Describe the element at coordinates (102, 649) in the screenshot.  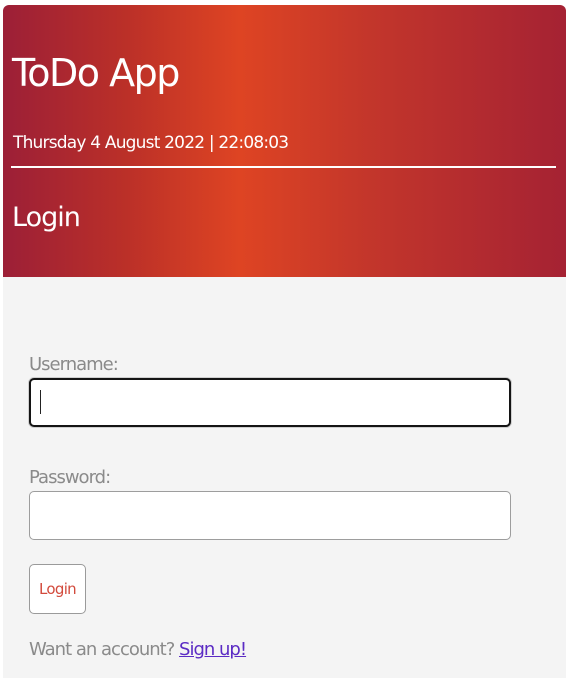
I see `signup-prompt: Want an account?` at that location.